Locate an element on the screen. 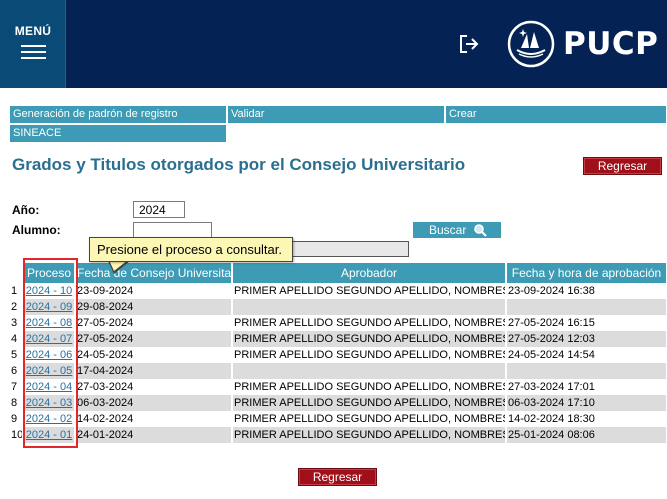 This screenshot has height=499, width=667. header-num is located at coordinates (16, 273).